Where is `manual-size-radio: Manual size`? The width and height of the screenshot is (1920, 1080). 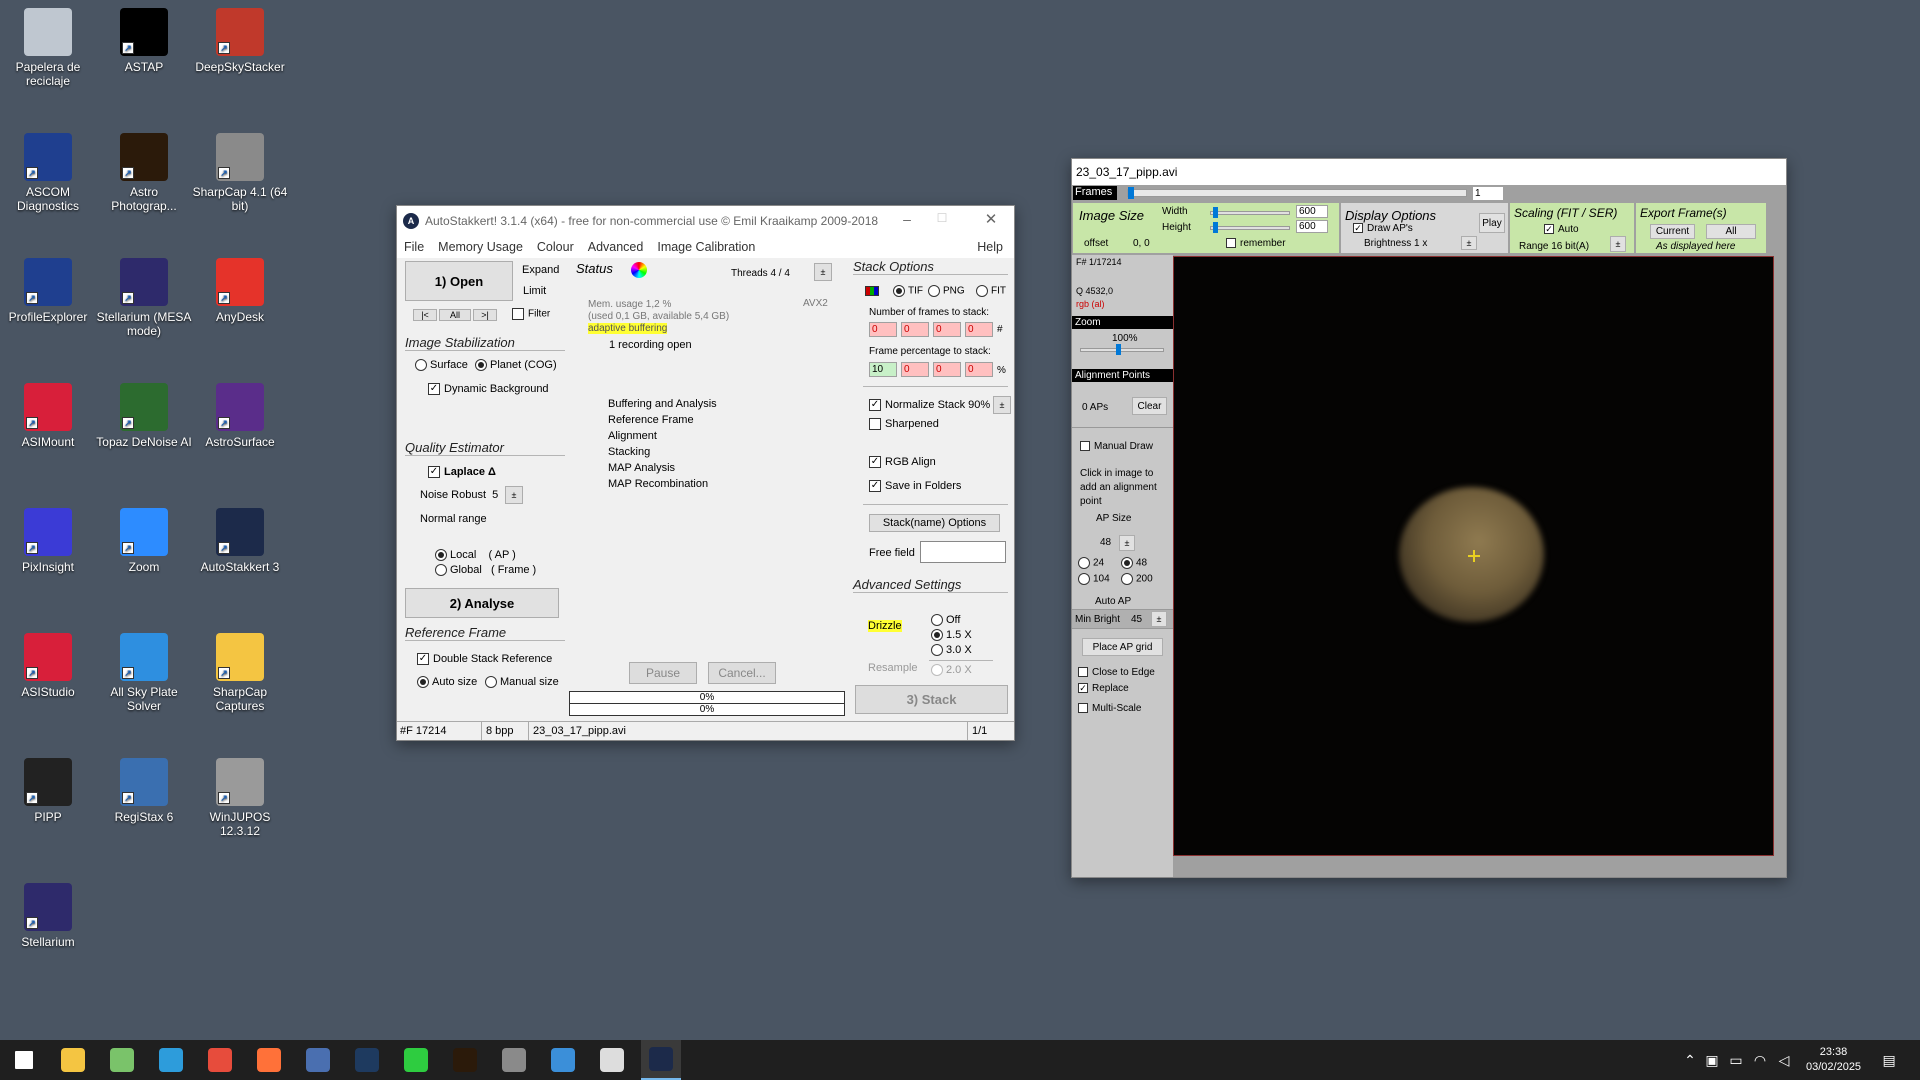 manual-size-radio: Manual size is located at coordinates (522, 682).